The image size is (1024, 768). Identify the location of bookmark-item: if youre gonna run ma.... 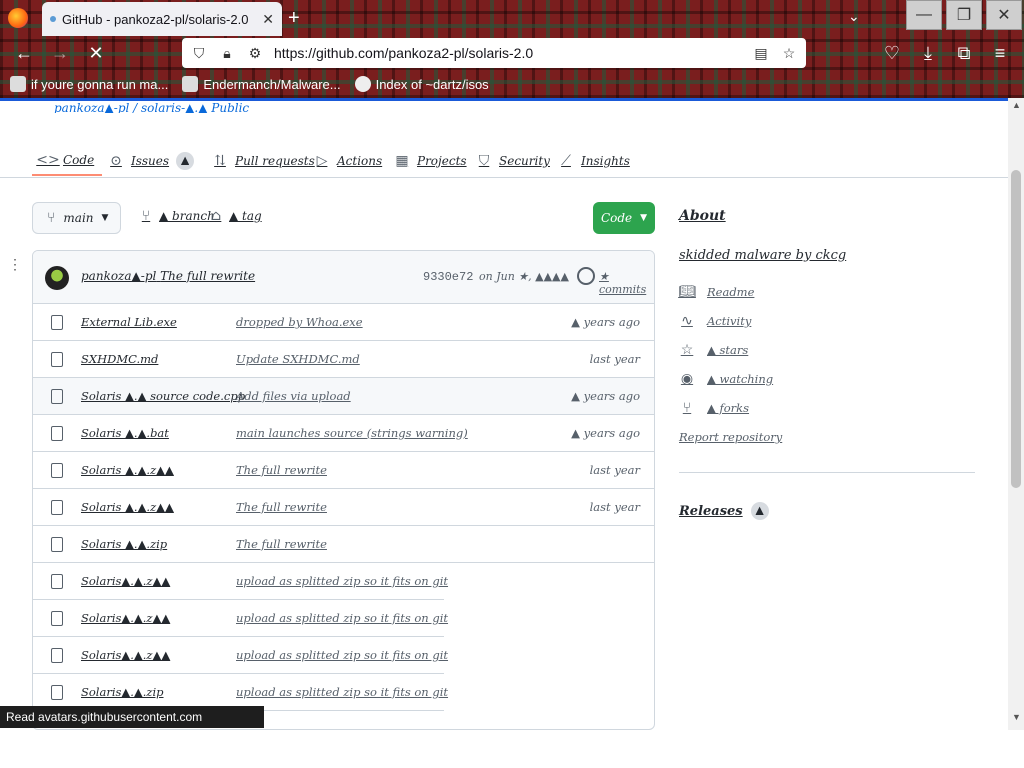
(89, 84).